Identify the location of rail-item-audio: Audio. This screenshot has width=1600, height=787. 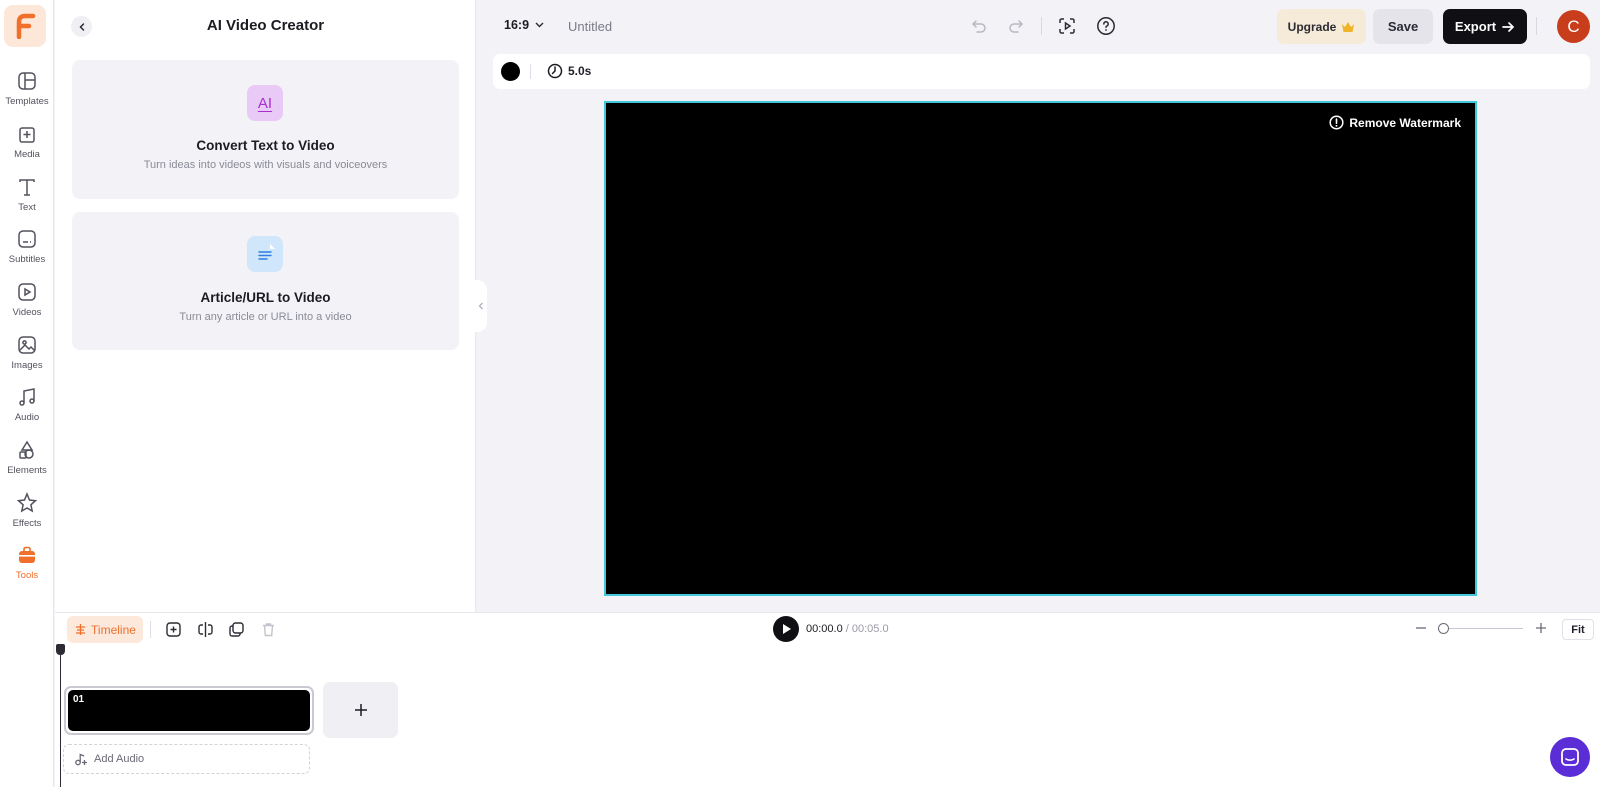
(27, 406).